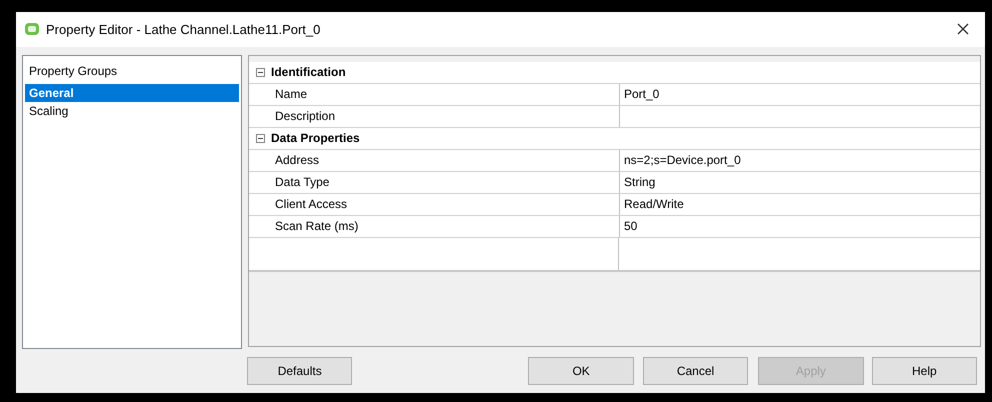 This screenshot has height=402, width=992. Describe the element at coordinates (291, 95) in the screenshot. I see `property-name: Name` at that location.